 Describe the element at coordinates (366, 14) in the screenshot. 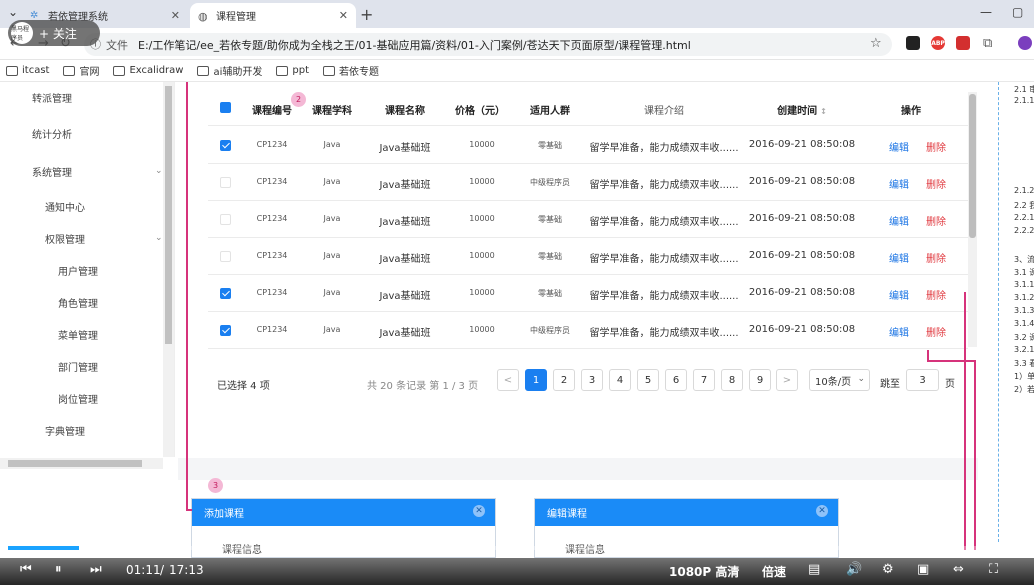

I see `new-tab-icon: +` at that location.